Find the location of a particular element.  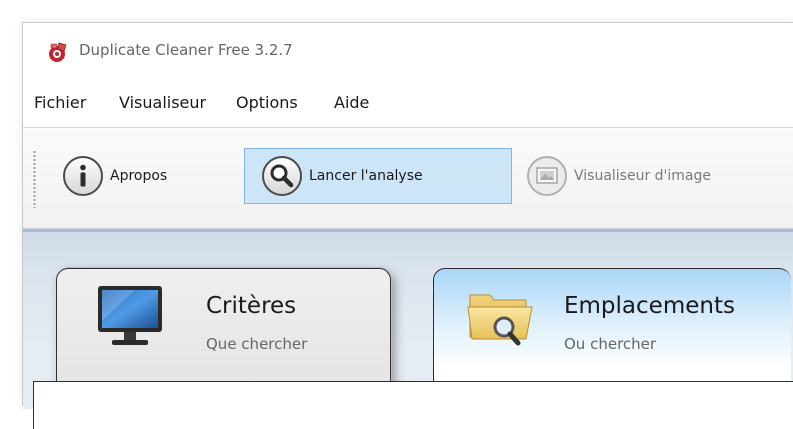

lancer-analyse-button: Lancer l'analyse is located at coordinates (378, 176).